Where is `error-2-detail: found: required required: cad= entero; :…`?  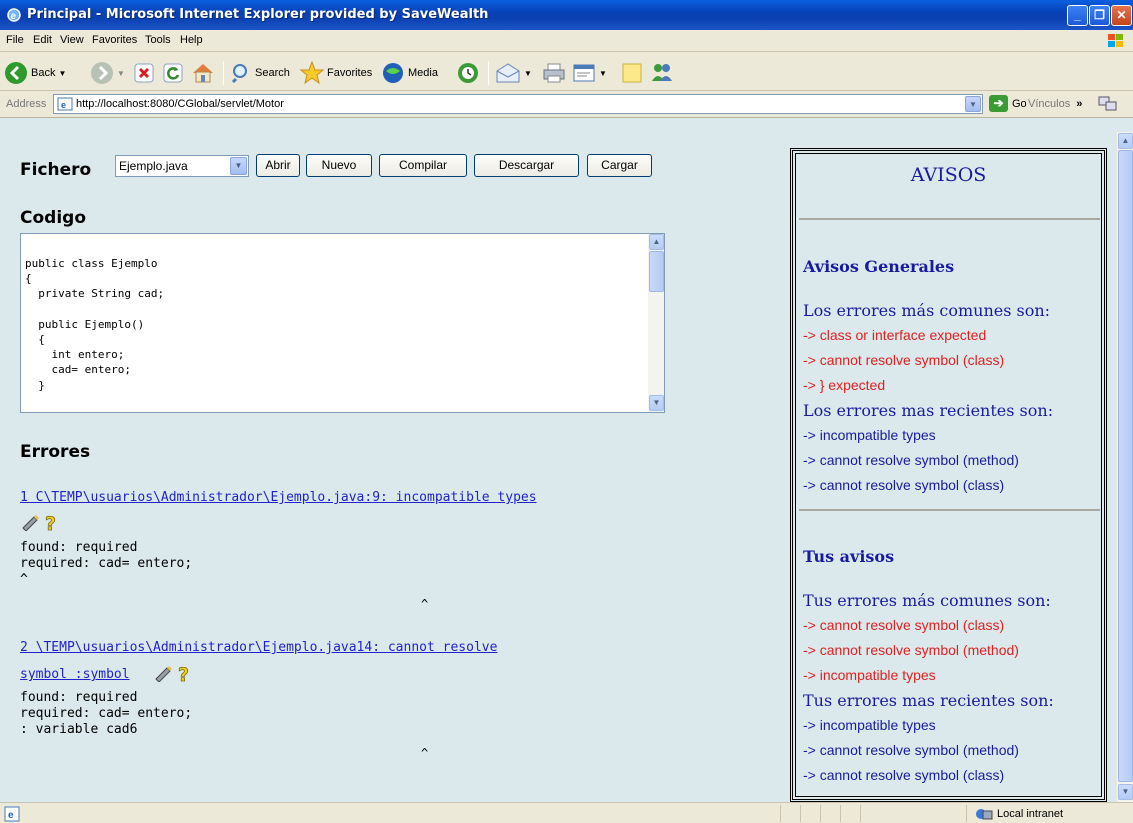
error-2-detail: found: required required: cad= entero; :… is located at coordinates (106, 713).